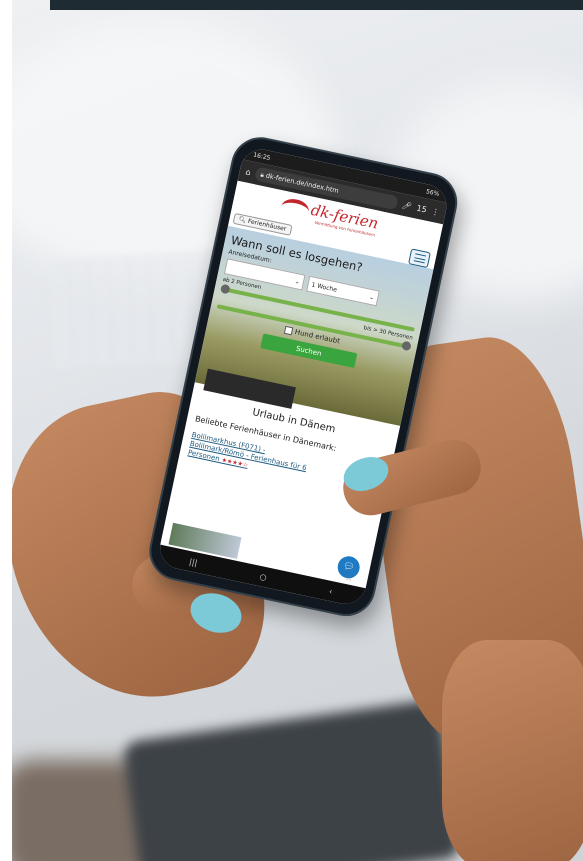 The image size is (583, 861). What do you see at coordinates (193, 562) in the screenshot?
I see `recents-icon: |||` at bounding box center [193, 562].